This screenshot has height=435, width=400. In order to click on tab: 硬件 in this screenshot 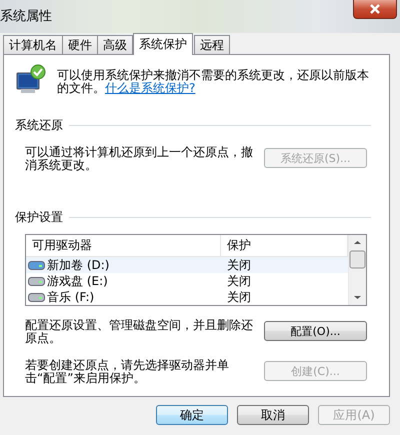, I will do `click(80, 44)`.